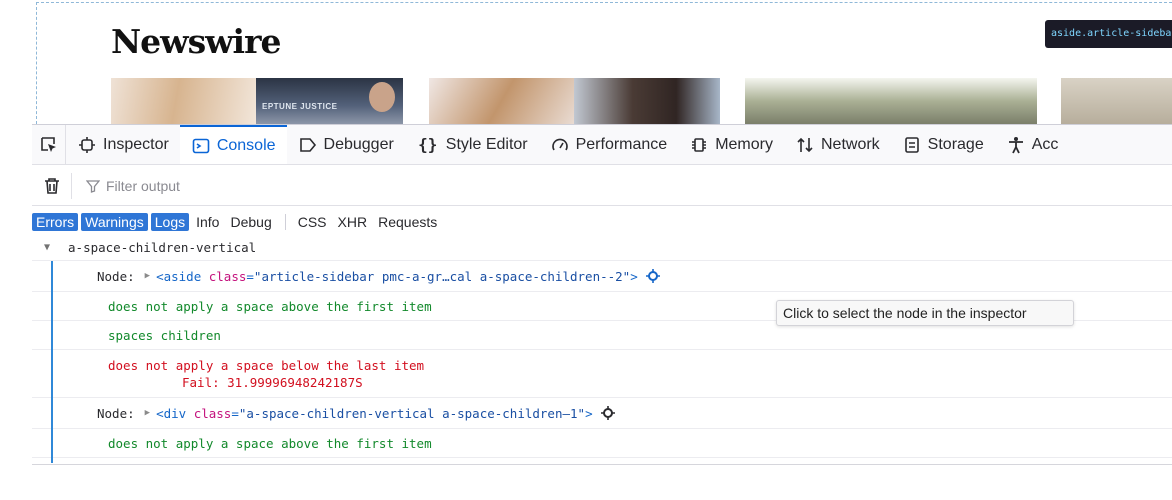 The height and width of the screenshot is (500, 1172). I want to click on tab-label: Memory, so click(744, 144).